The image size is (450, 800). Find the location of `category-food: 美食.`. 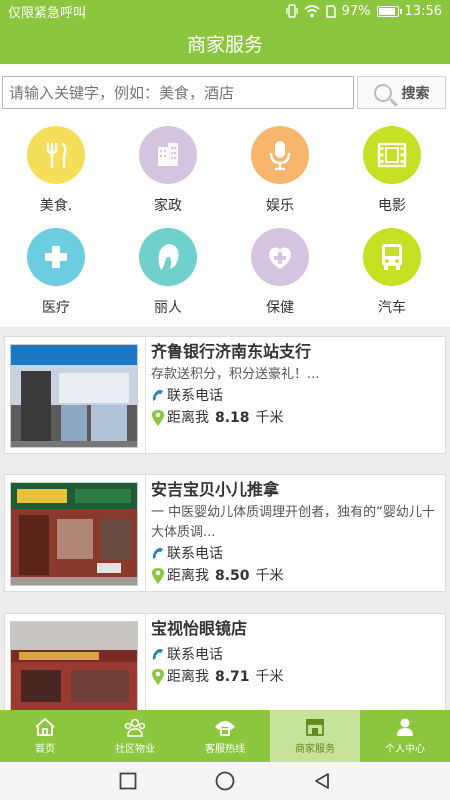

category-food: 美食. is located at coordinates (56, 170).